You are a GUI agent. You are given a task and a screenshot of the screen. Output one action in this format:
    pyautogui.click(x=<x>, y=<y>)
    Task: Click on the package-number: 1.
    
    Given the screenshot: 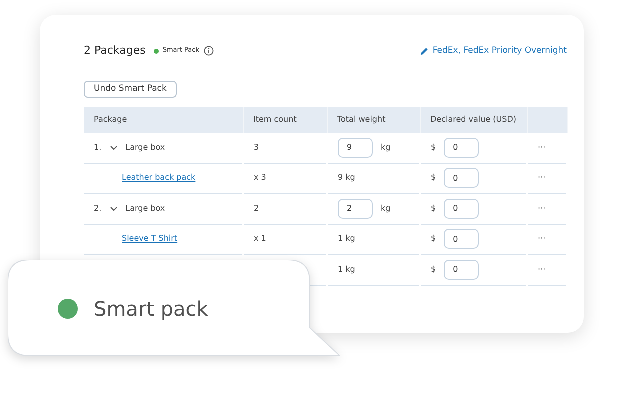 What is the action you would take?
    pyautogui.click(x=98, y=148)
    